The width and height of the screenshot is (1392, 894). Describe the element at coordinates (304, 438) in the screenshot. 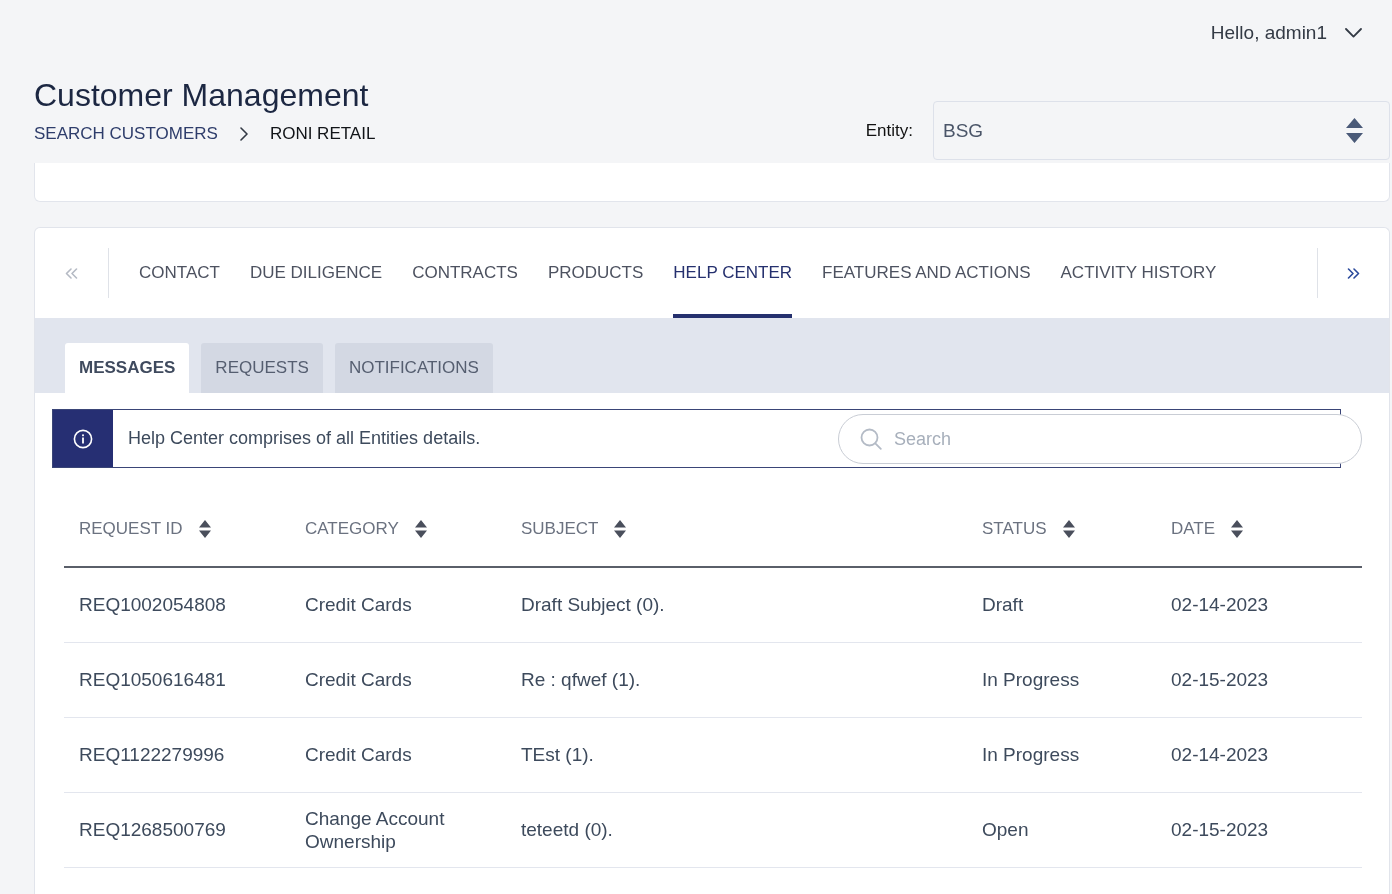

I see `info-text: Help Center comprises of all Entities details.` at that location.